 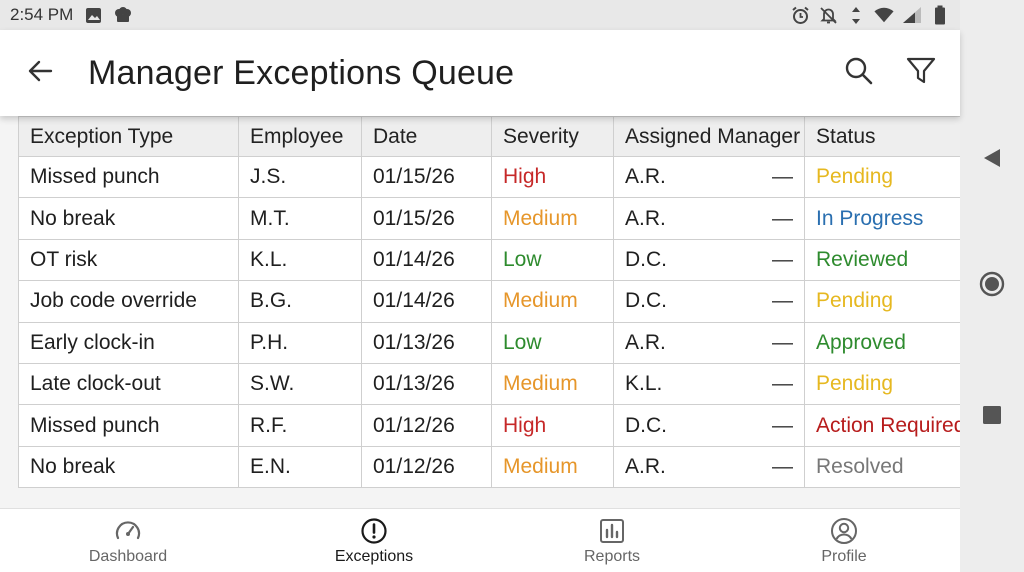 I want to click on cell-exception-type: No break, so click(x=128, y=218).